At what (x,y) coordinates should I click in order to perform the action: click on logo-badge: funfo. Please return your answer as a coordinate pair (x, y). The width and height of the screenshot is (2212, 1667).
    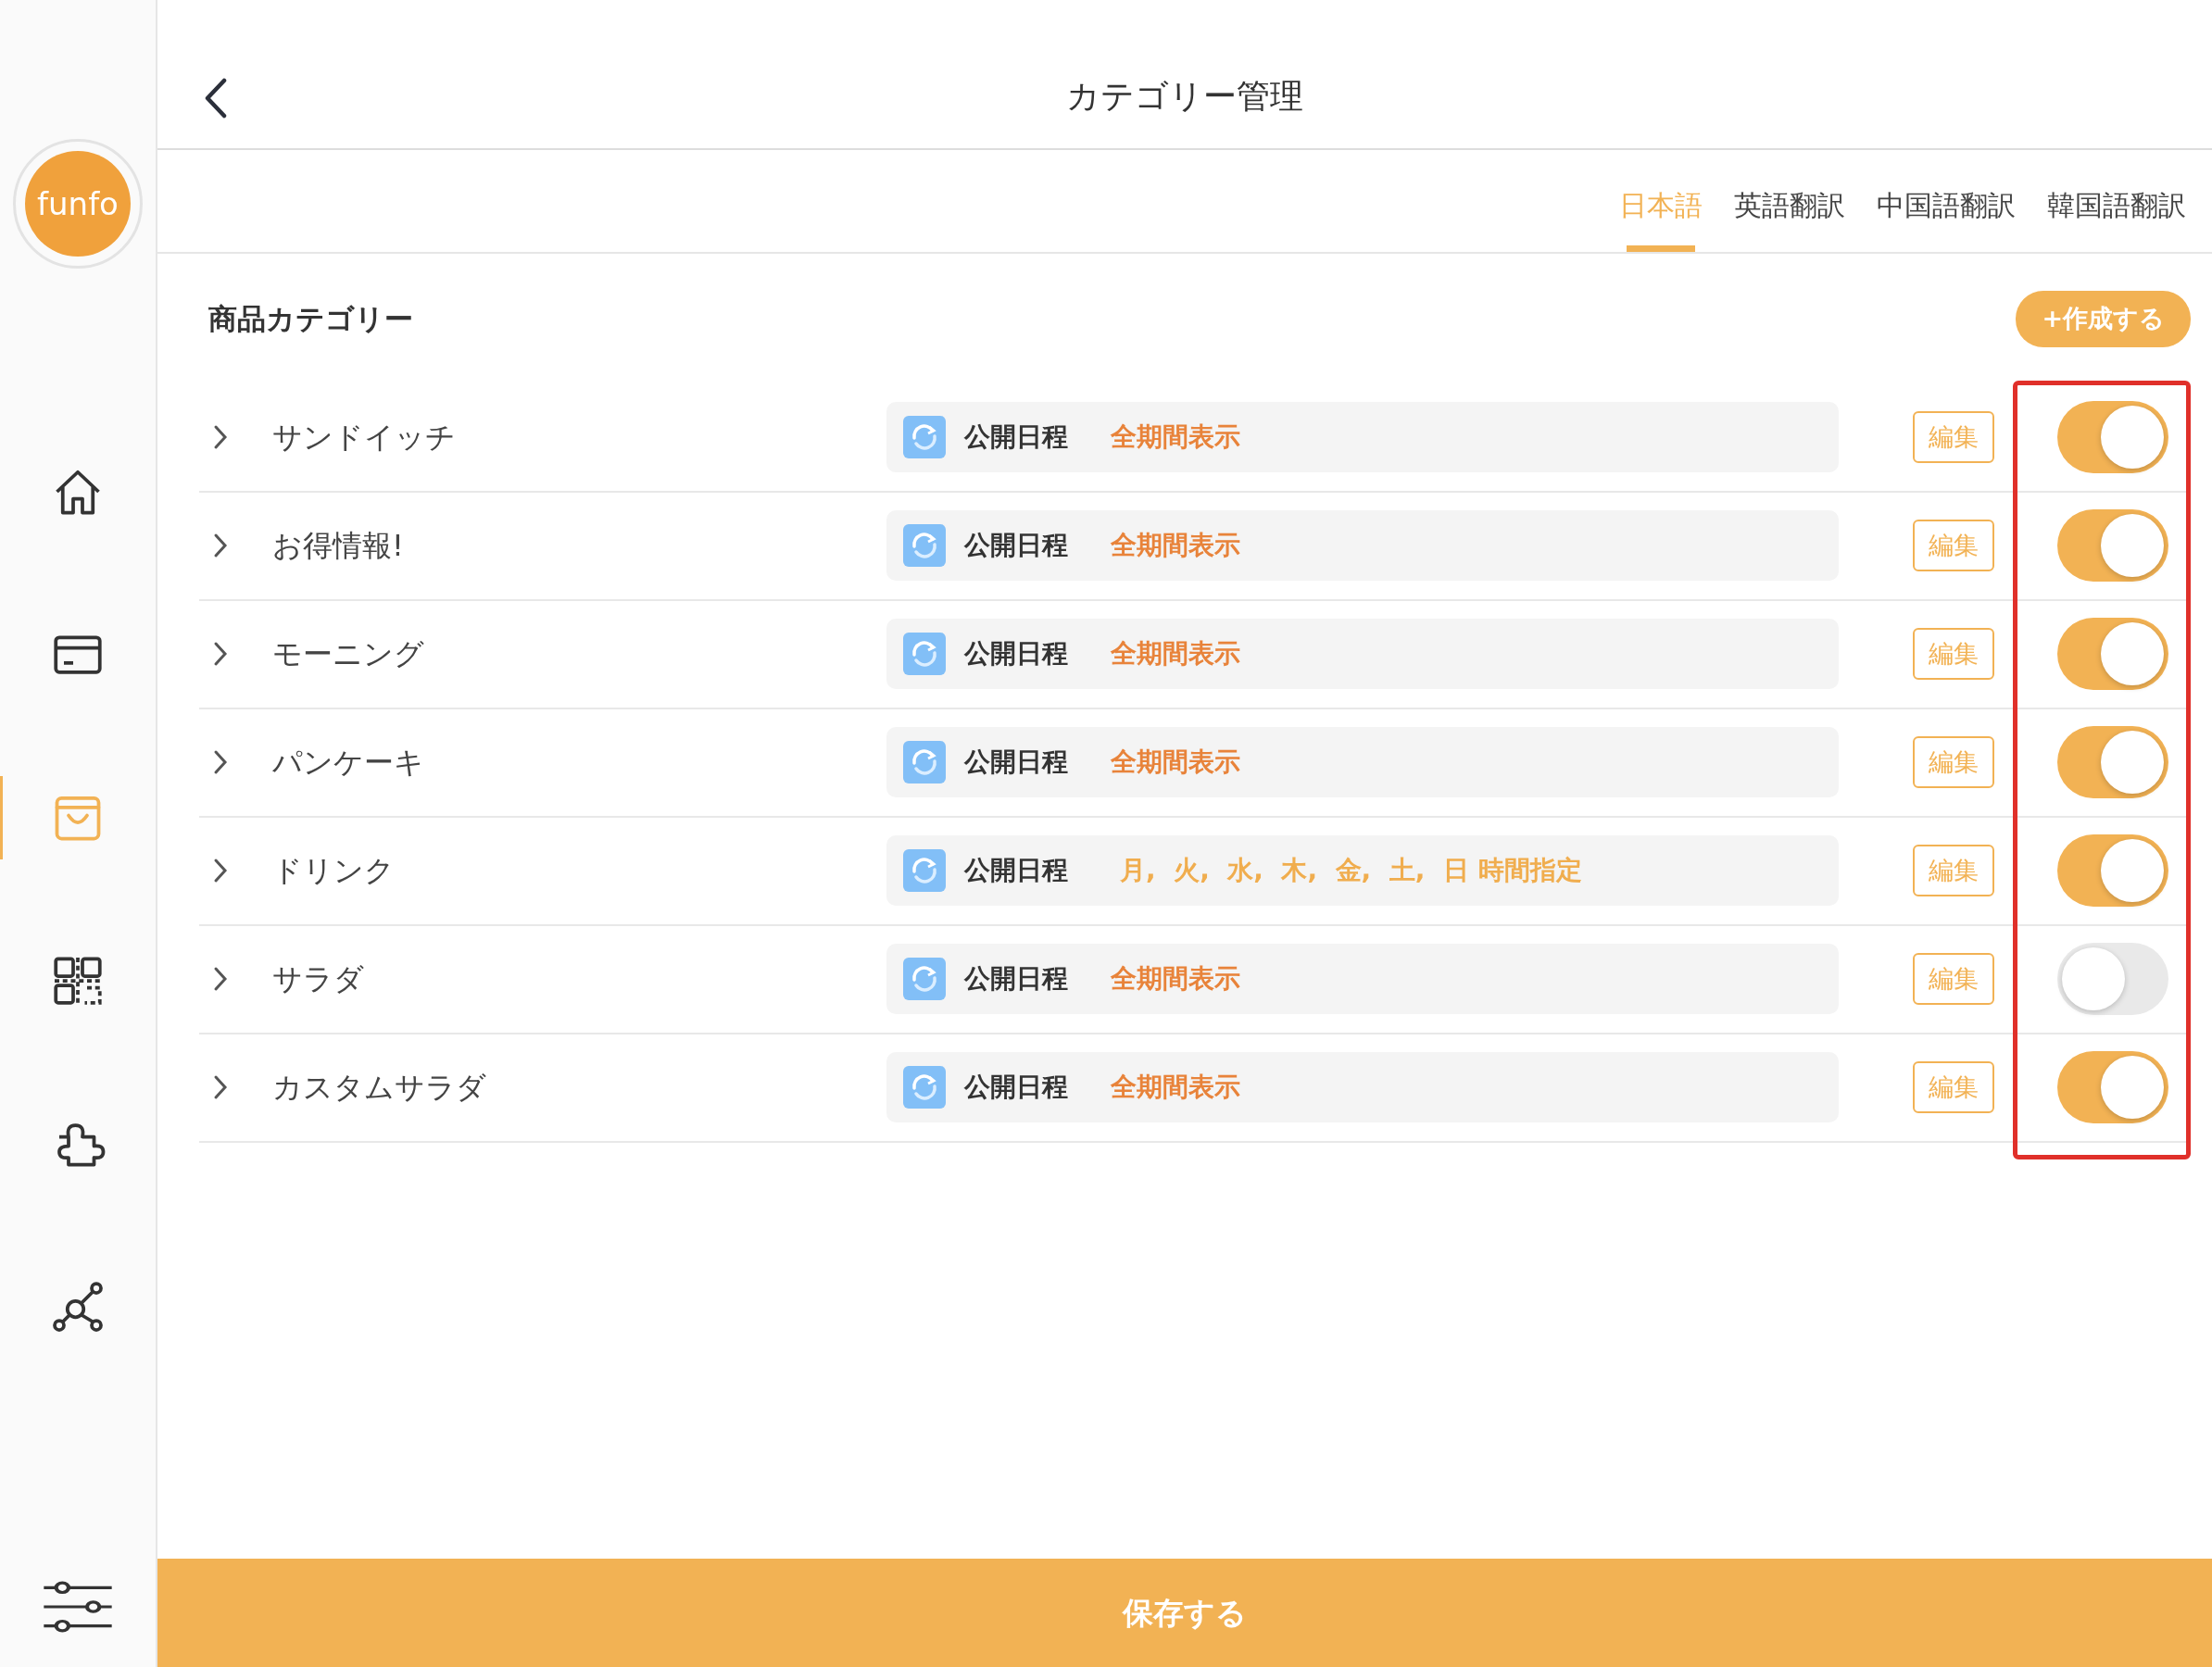
    Looking at the image, I should click on (78, 204).